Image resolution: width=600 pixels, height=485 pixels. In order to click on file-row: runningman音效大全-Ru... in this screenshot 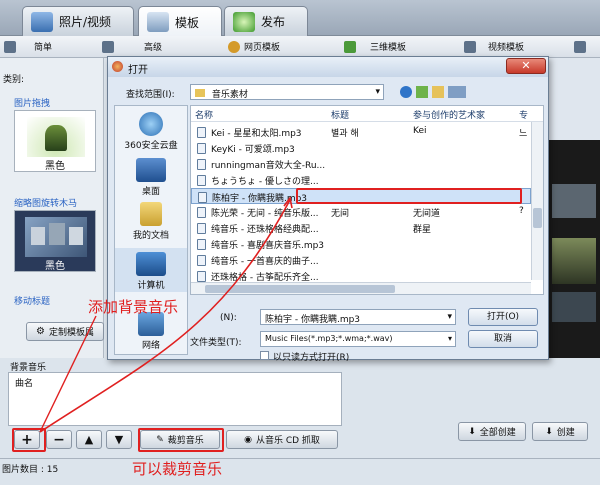, I will do `click(361, 164)`.